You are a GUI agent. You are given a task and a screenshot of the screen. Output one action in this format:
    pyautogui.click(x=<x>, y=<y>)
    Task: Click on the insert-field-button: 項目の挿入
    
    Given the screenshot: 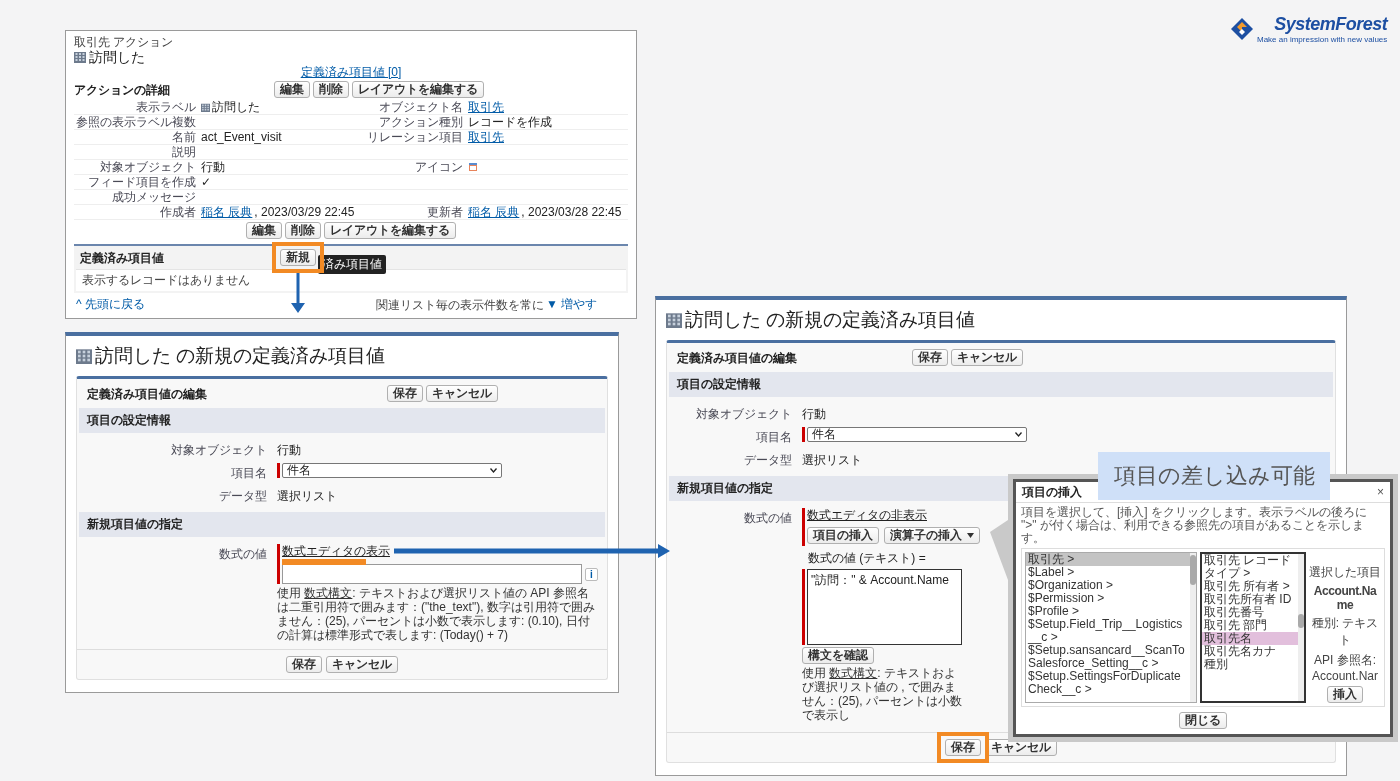 What is the action you would take?
    pyautogui.click(x=843, y=535)
    